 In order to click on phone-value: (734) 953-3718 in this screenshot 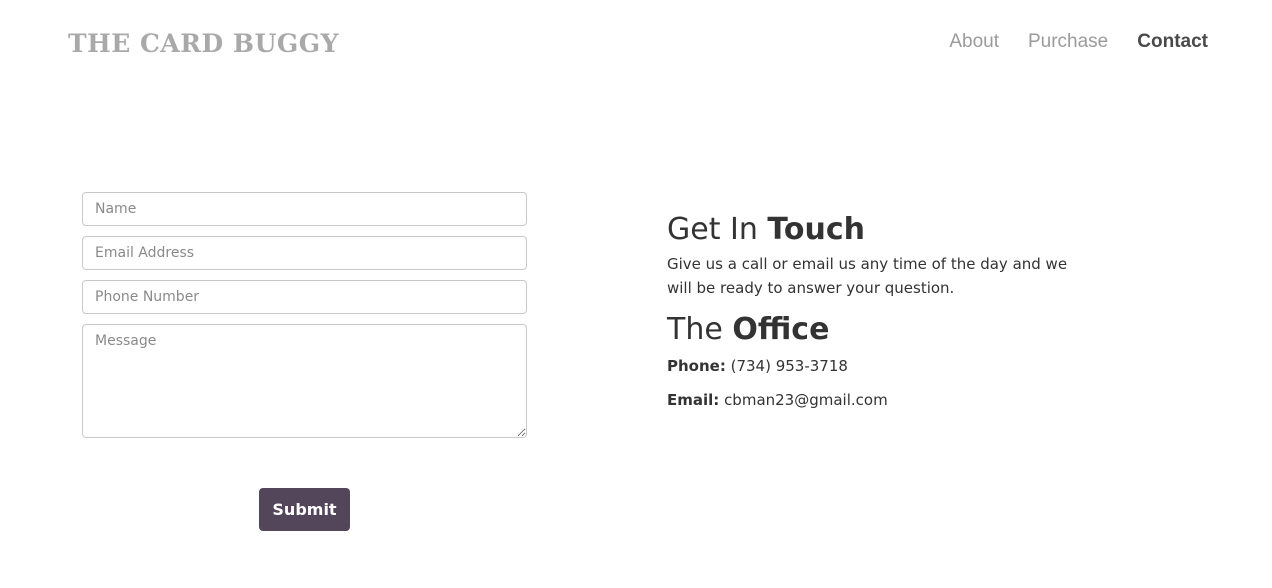, I will do `click(789, 366)`.